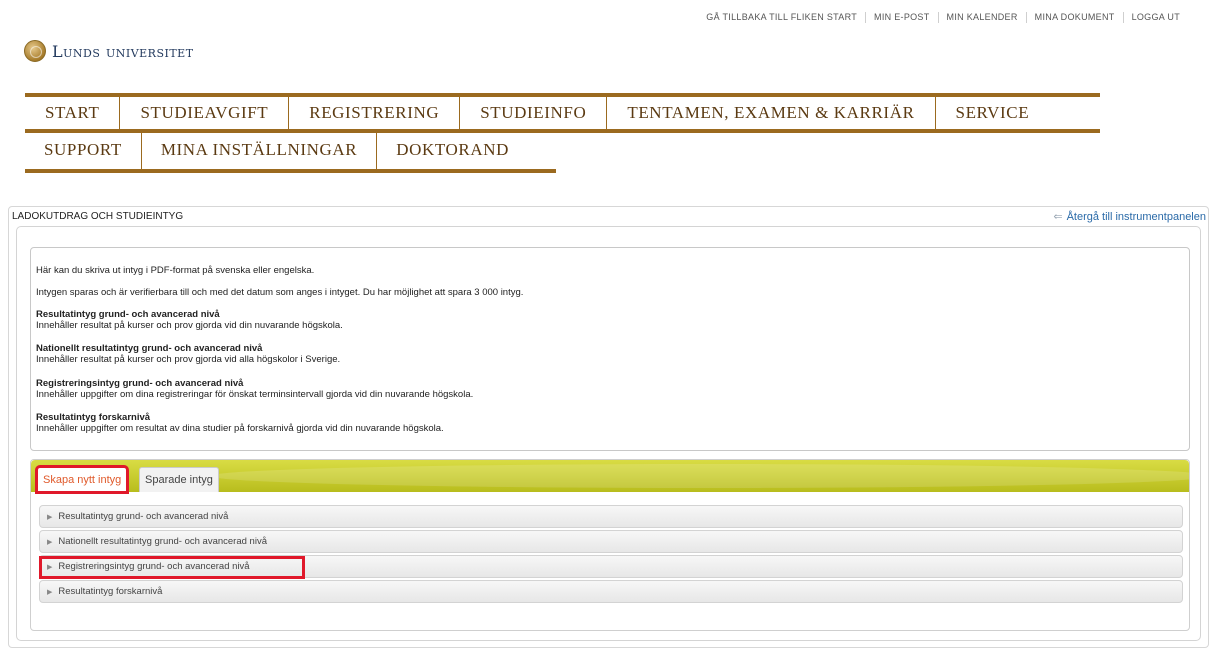 The image size is (1212, 665). I want to click on tab-create-new: Skapa nytt intyg, so click(82, 479).